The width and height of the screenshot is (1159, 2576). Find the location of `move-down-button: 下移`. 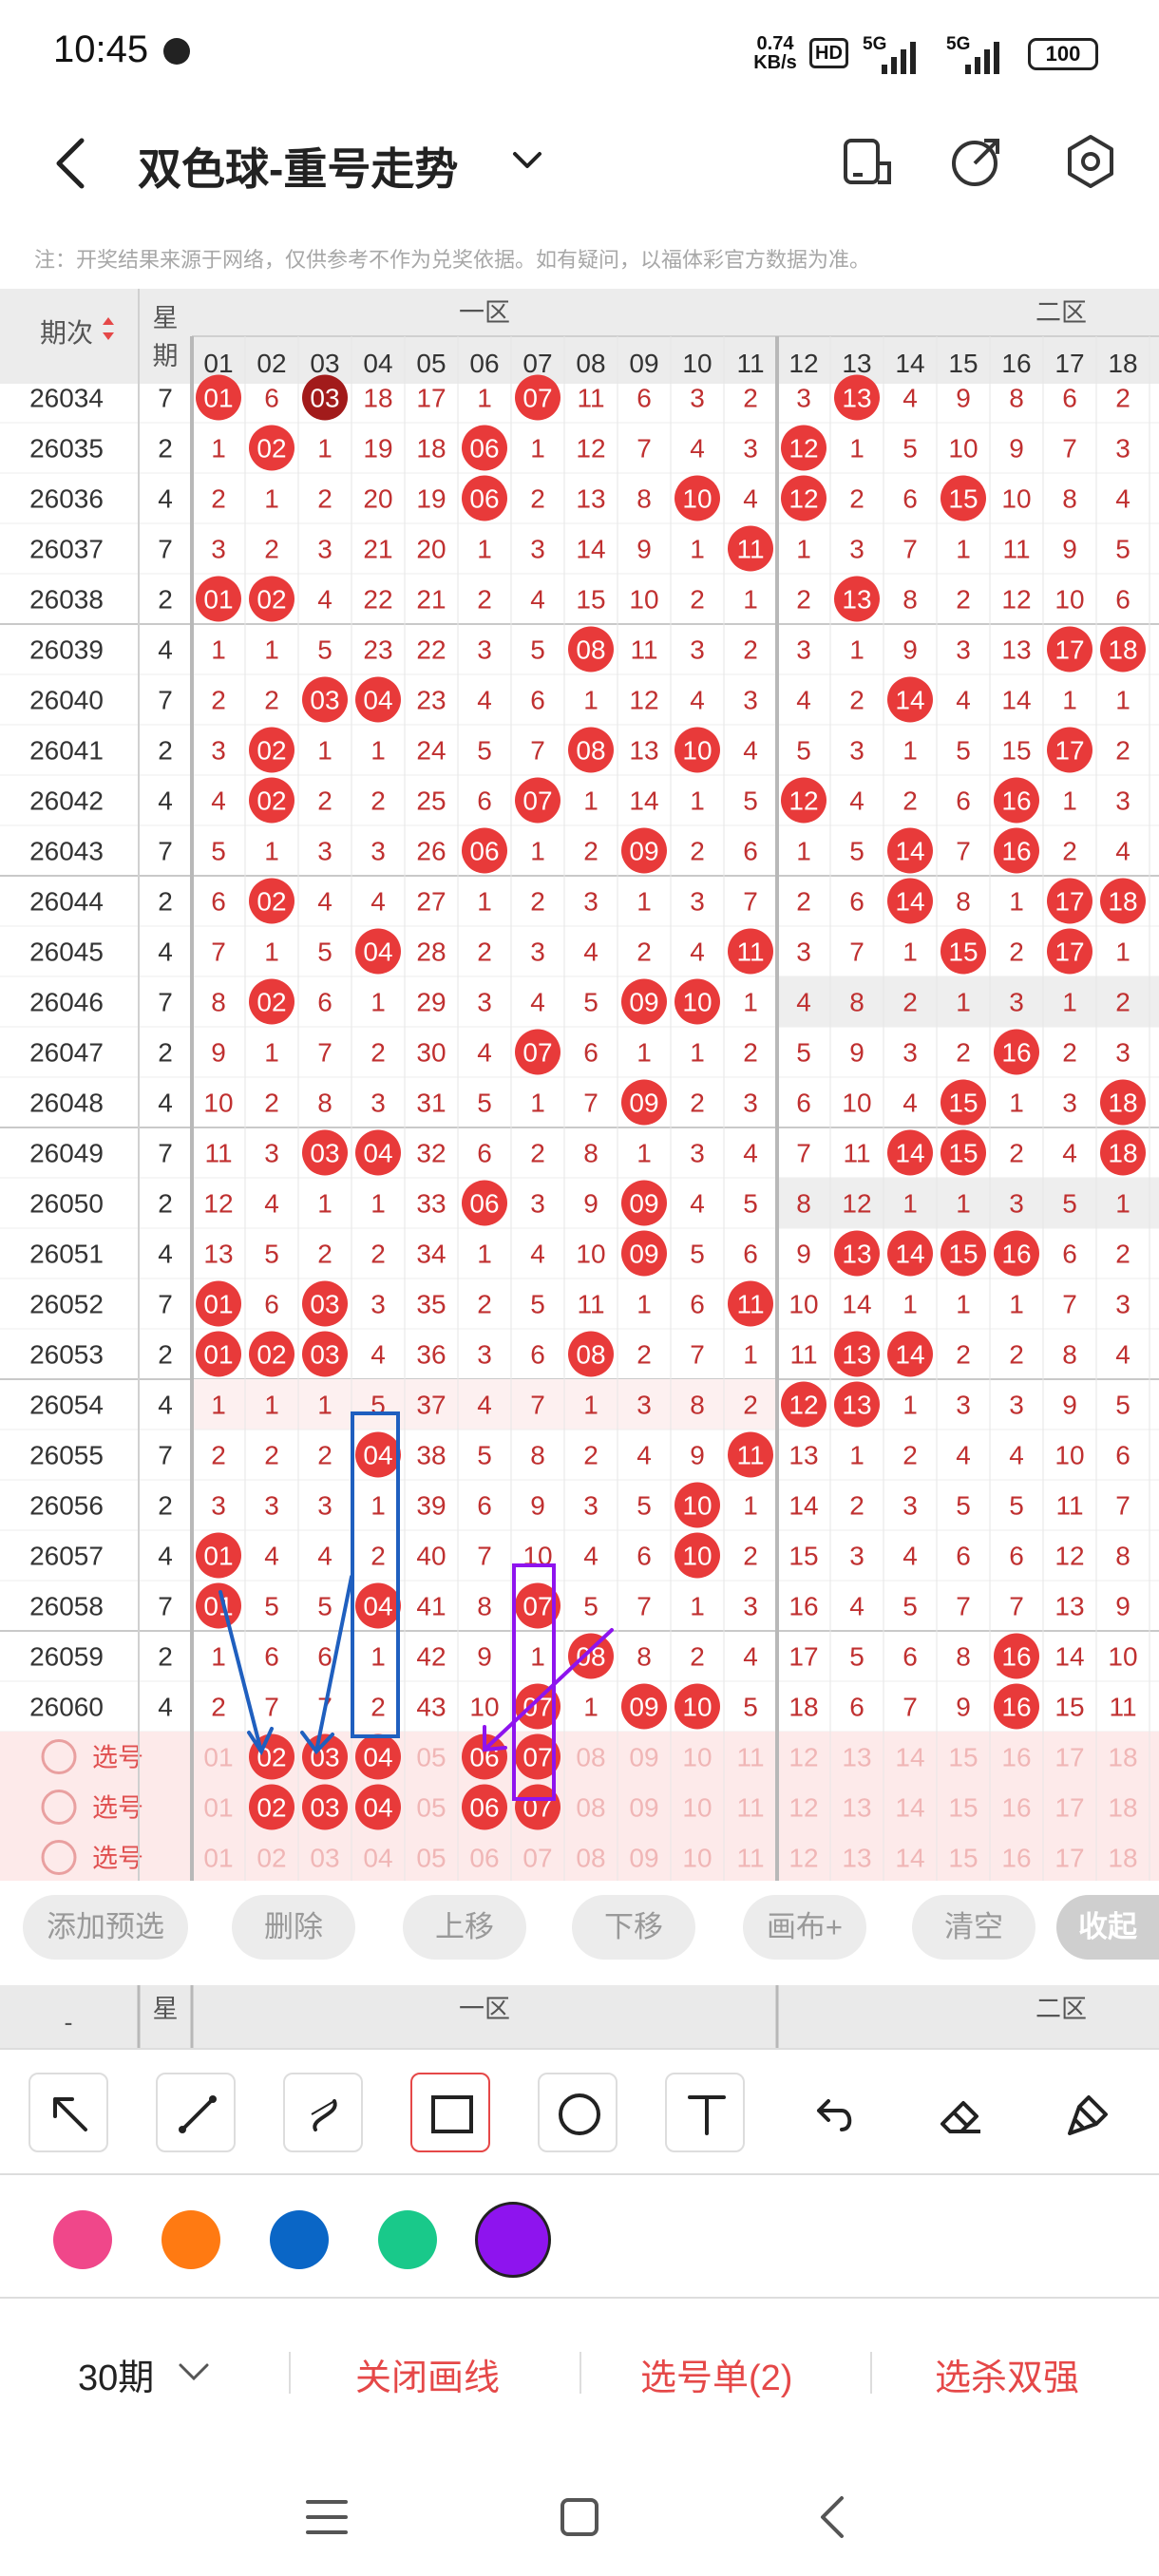

move-down-button: 下移 is located at coordinates (633, 1927).